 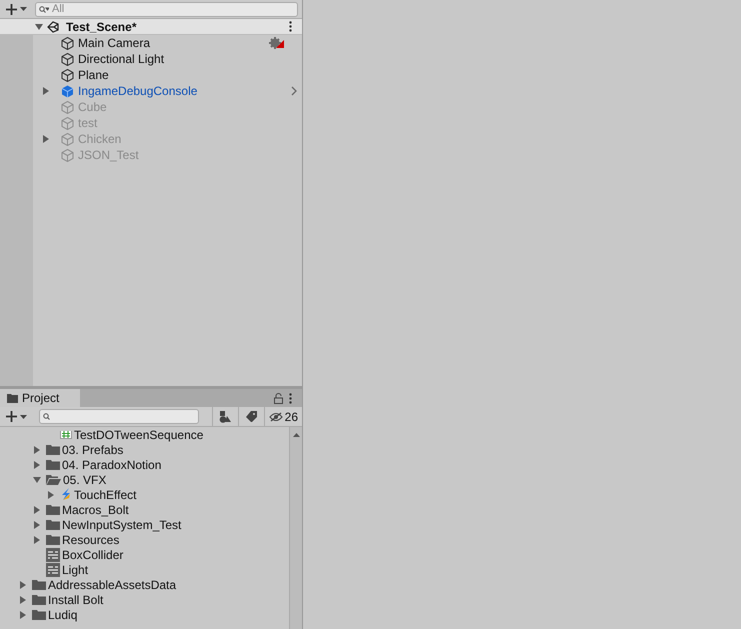 What do you see at coordinates (95, 510) in the screenshot?
I see `project-item: Macros_Bolt` at bounding box center [95, 510].